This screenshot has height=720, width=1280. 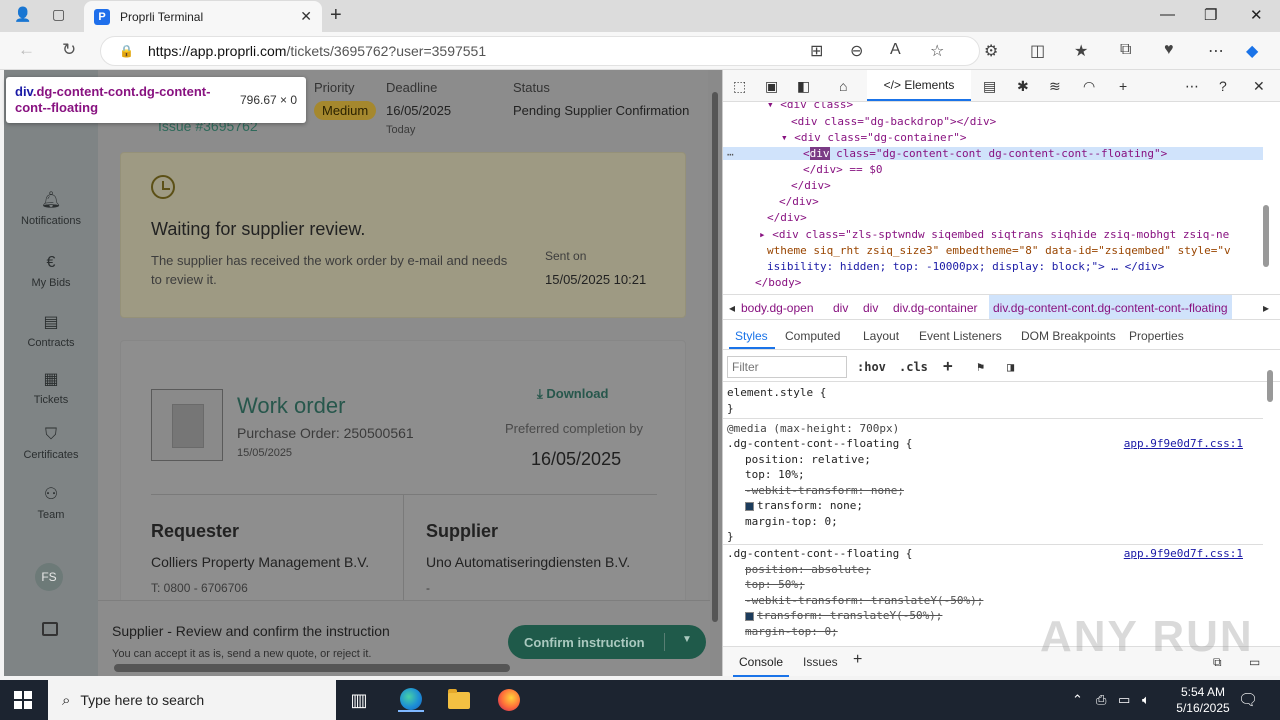 I want to click on scrollbar-thumb, so click(x=715, y=357).